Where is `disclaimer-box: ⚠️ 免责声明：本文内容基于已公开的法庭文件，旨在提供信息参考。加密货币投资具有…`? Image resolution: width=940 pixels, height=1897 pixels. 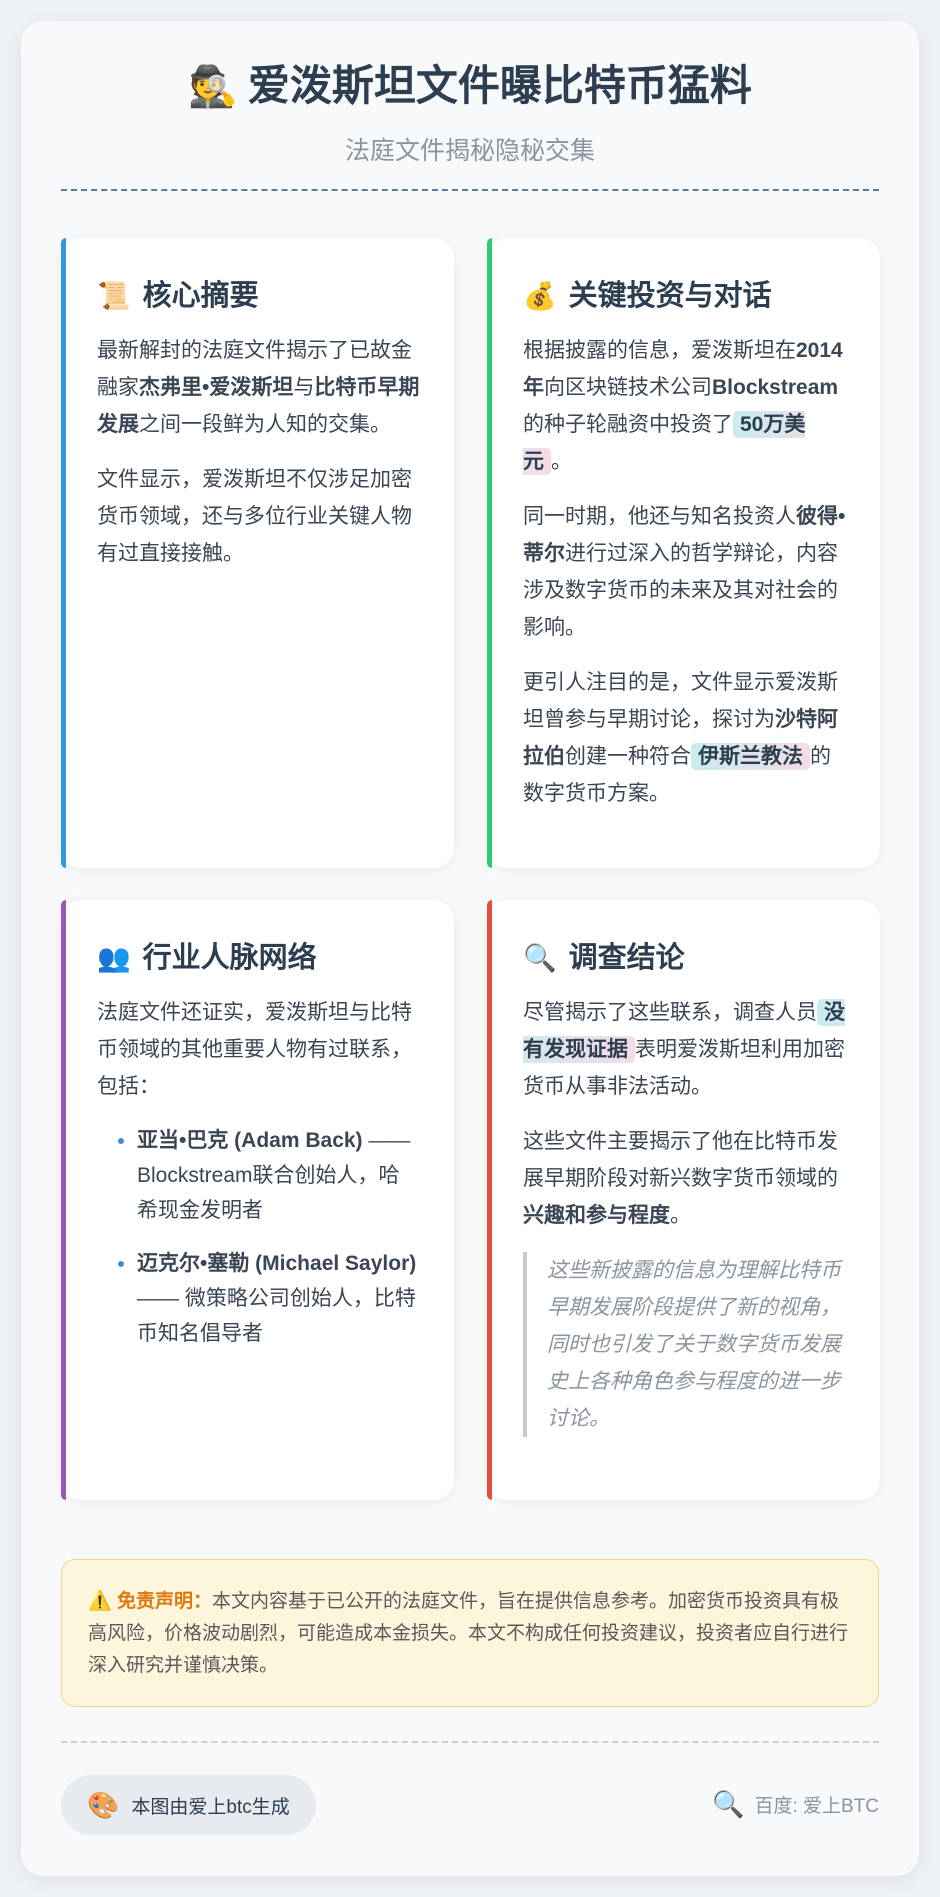
disclaimer-box: ⚠️ 免责声明：本文内容基于已公开的法庭文件，旨在提供信息参考。加密货币投资具有… is located at coordinates (470, 1633).